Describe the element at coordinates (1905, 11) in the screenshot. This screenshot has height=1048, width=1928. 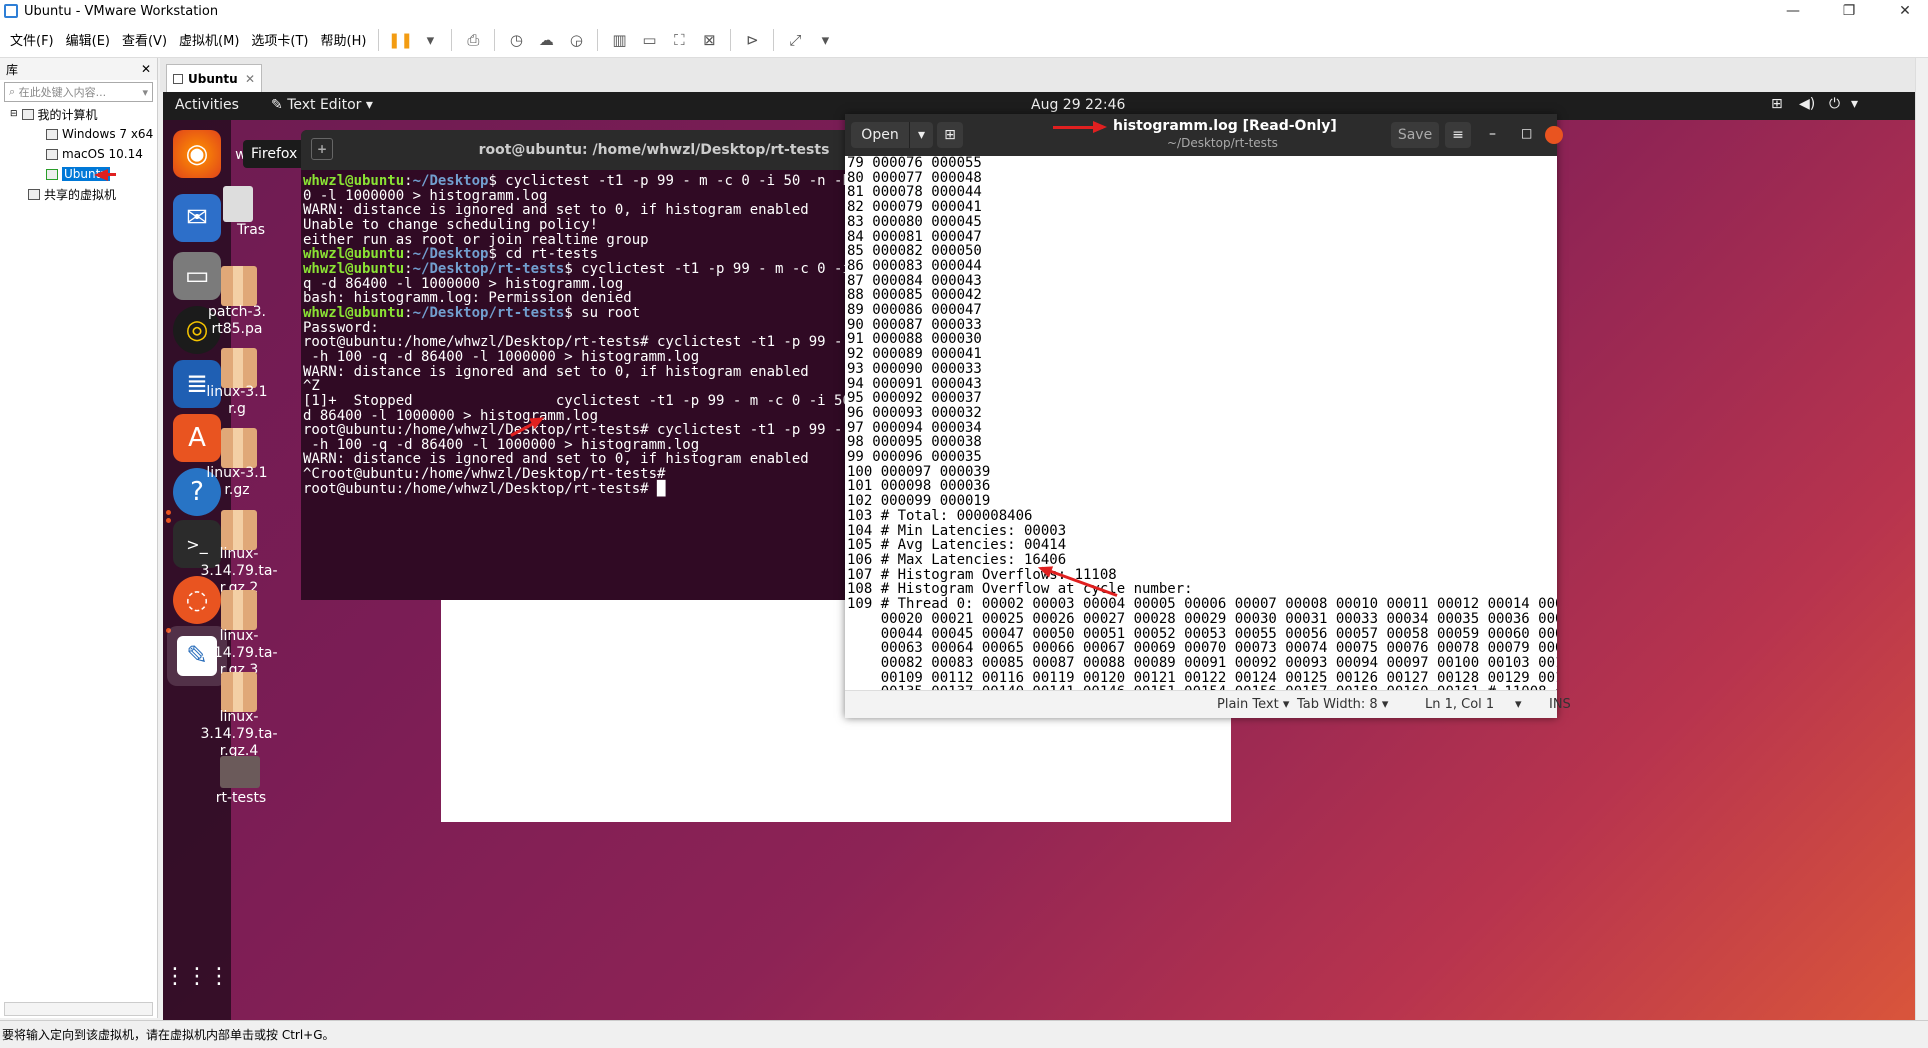
I see `close-button: ✕` at that location.